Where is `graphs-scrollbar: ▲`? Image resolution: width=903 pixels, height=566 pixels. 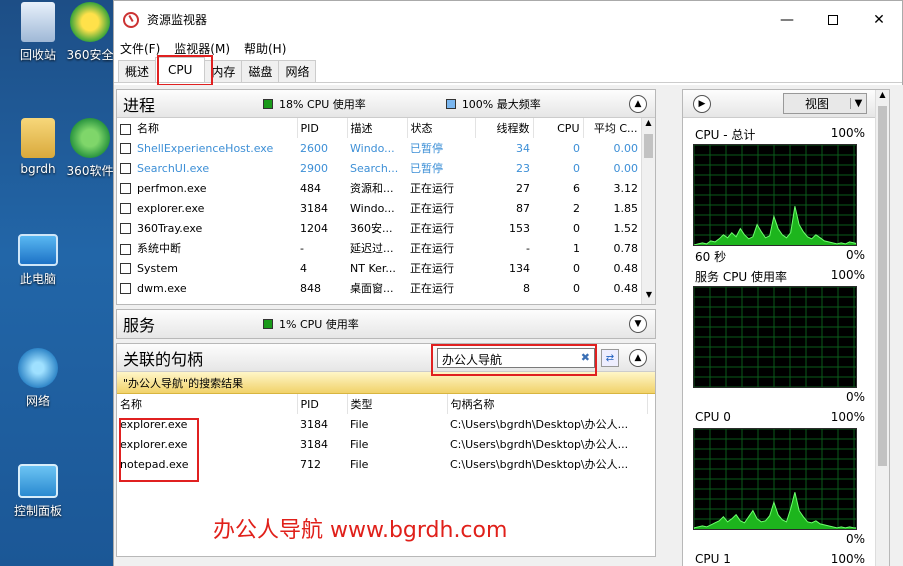
graphs-scrollbar: ▲ is located at coordinates (882, 328).